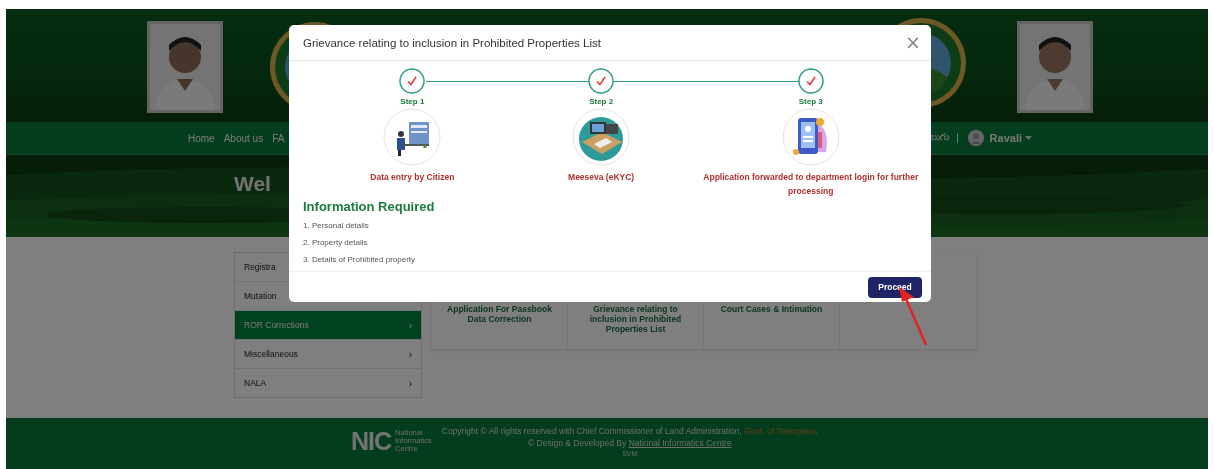  I want to click on card-title: Application For Passbook Data Correction, so click(499, 315).